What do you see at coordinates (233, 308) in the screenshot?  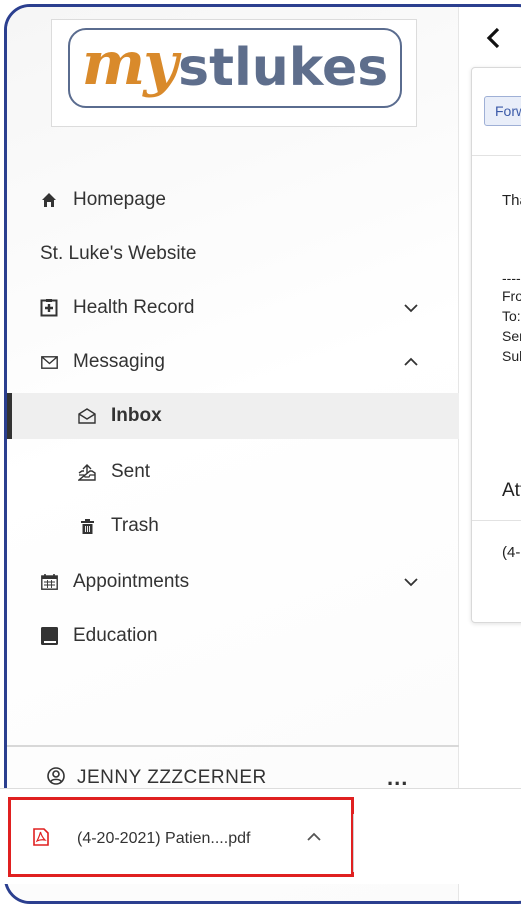 I see `sidebar-item-health-record: Health Record` at bounding box center [233, 308].